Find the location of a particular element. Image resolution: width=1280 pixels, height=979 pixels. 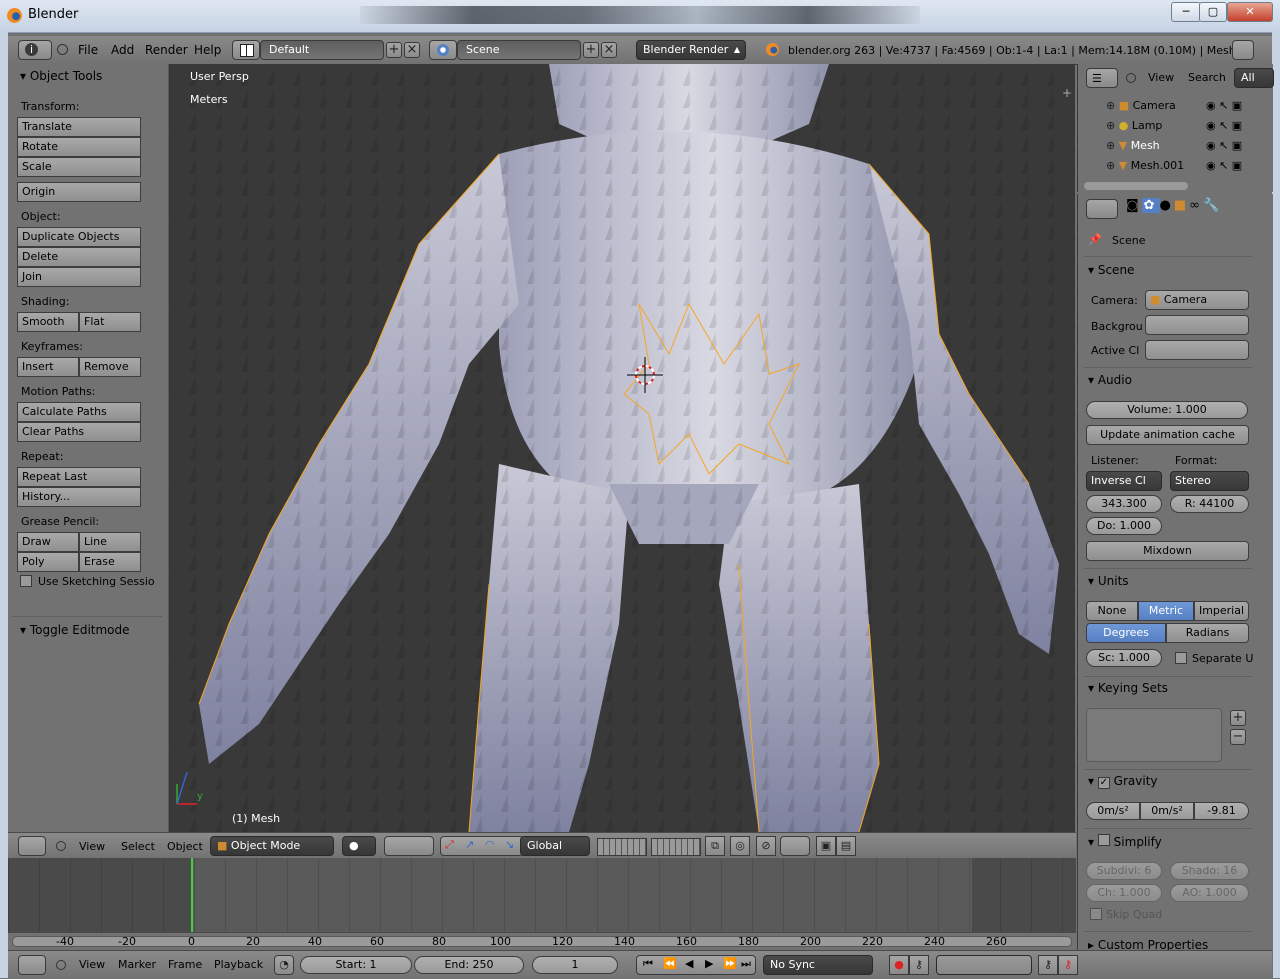

editor-type-outliner-button: ☰ is located at coordinates (1102, 78).